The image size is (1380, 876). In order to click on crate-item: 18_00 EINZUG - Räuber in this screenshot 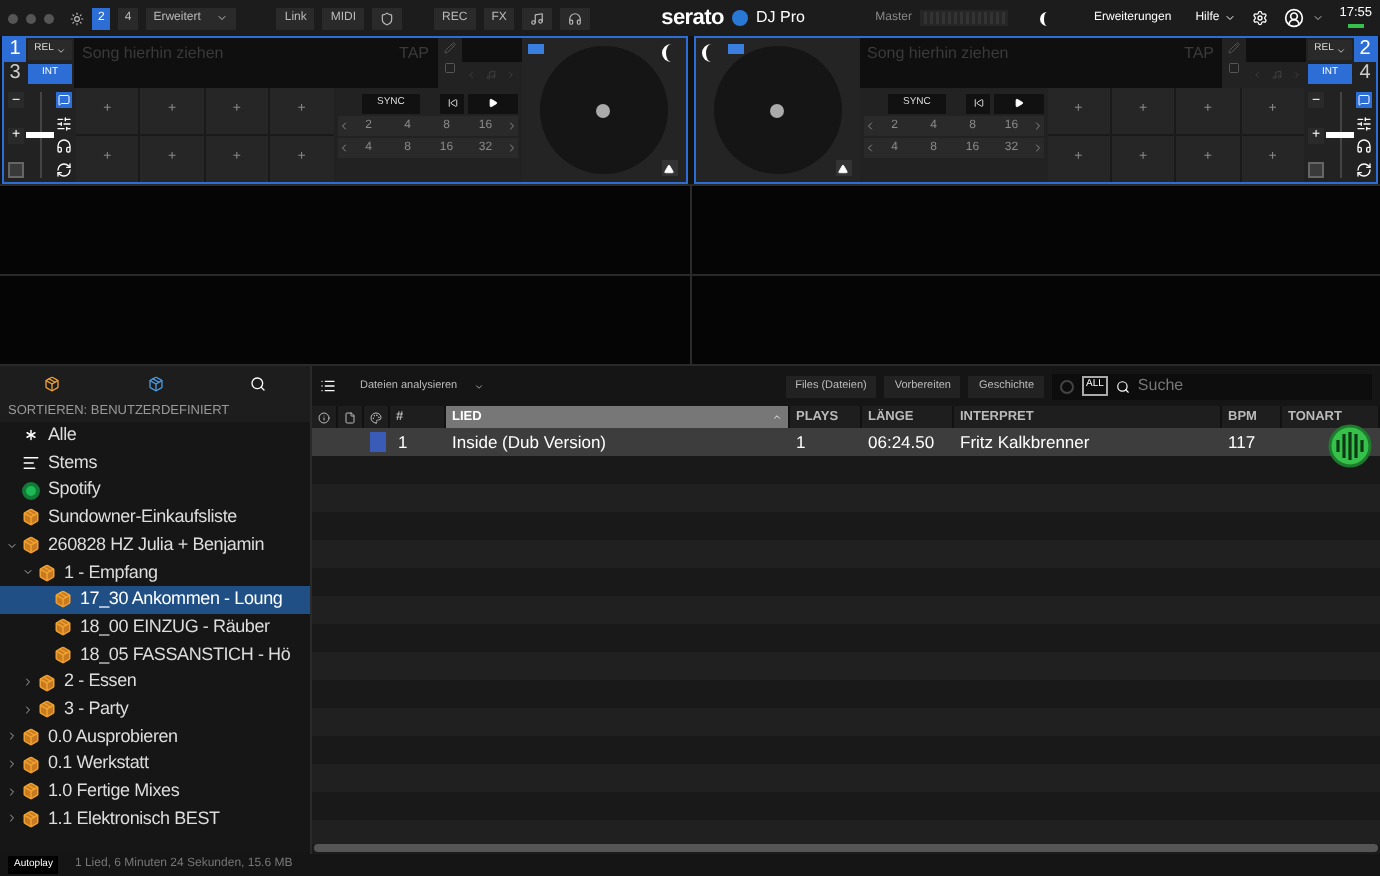, I will do `click(155, 627)`.